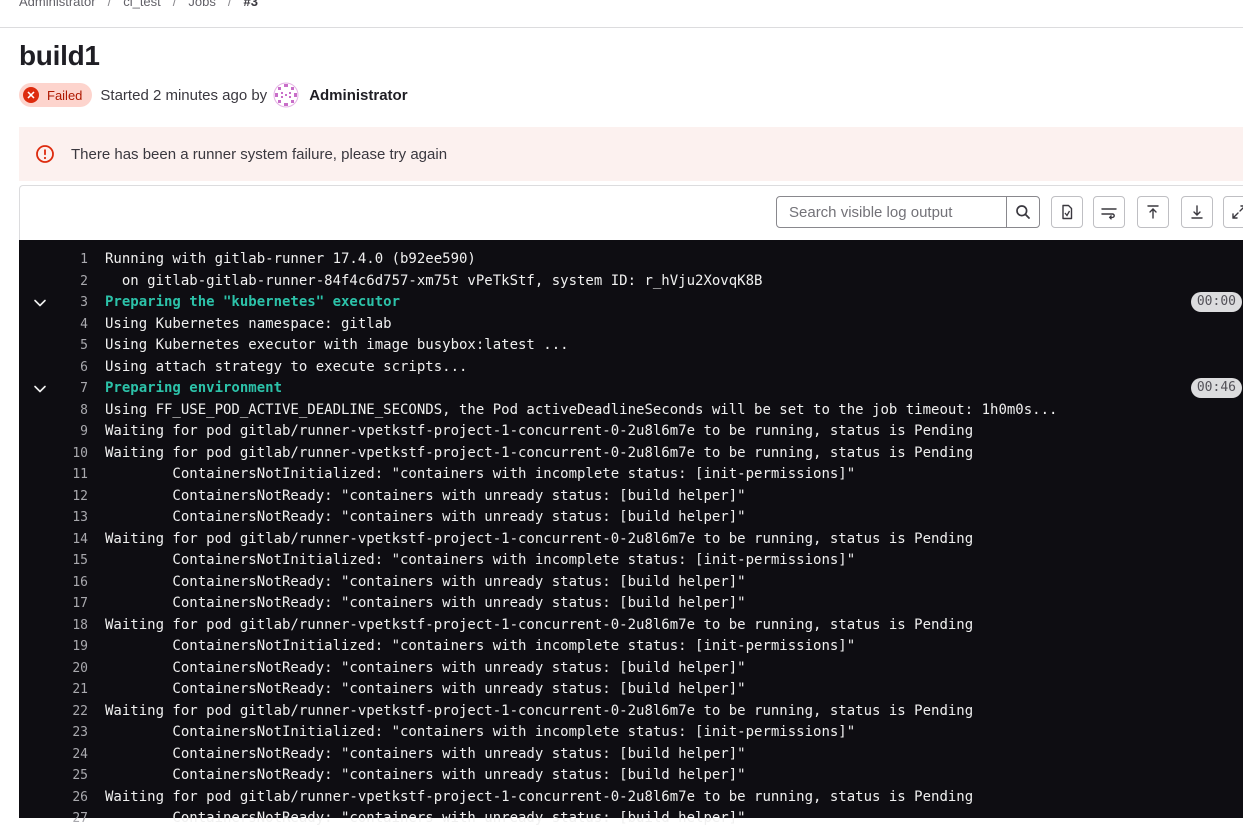 The width and height of the screenshot is (1243, 830). What do you see at coordinates (73, 690) in the screenshot?
I see `line-number: 21` at bounding box center [73, 690].